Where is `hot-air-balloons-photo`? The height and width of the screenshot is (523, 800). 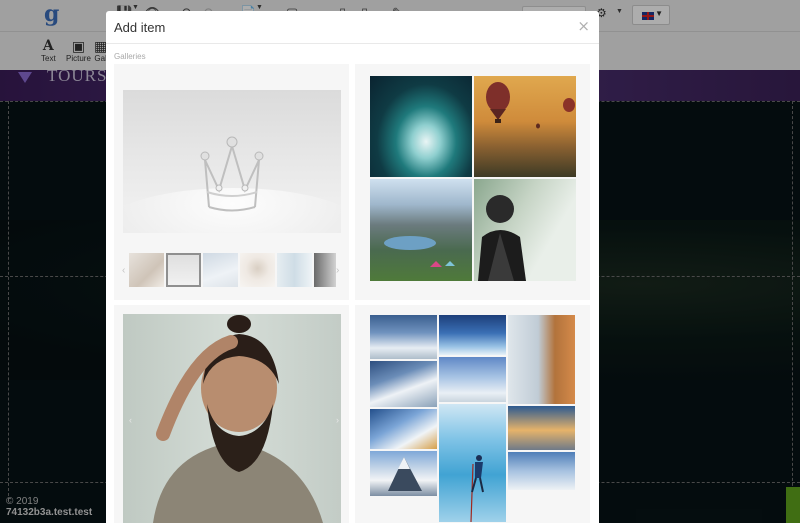 hot-air-balloons-photo is located at coordinates (525, 126).